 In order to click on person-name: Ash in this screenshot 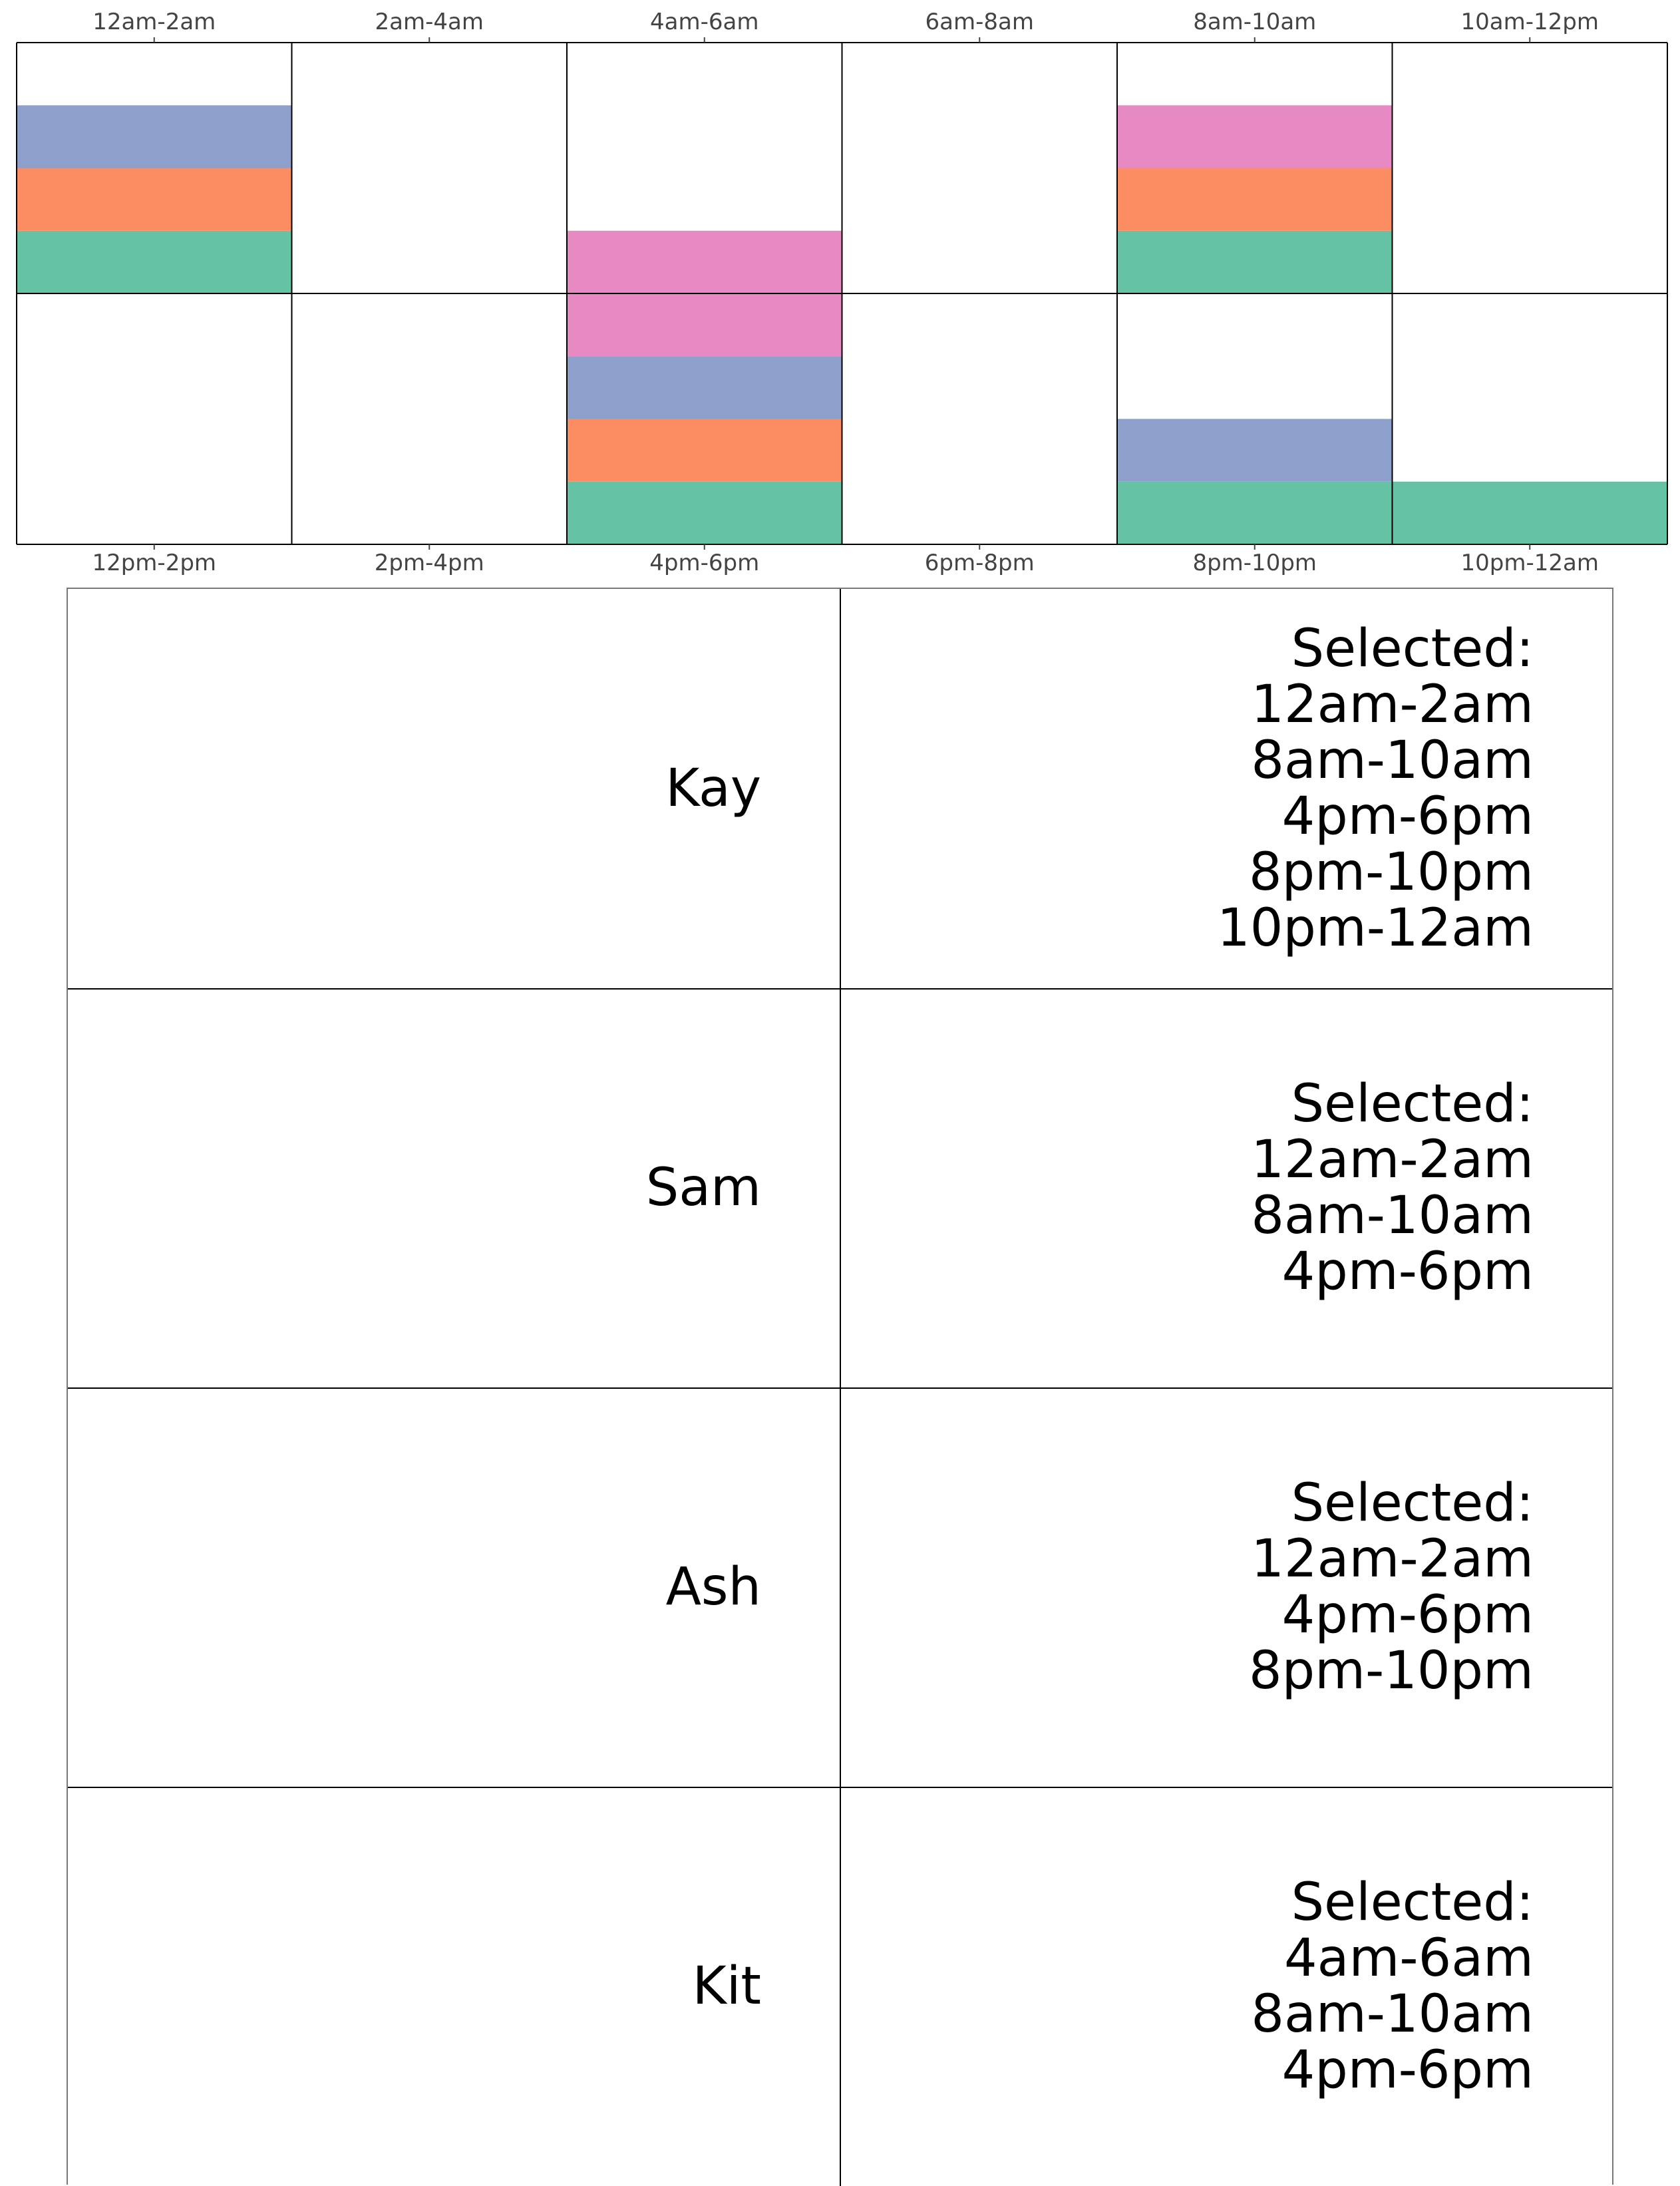, I will do `click(713, 1587)`.